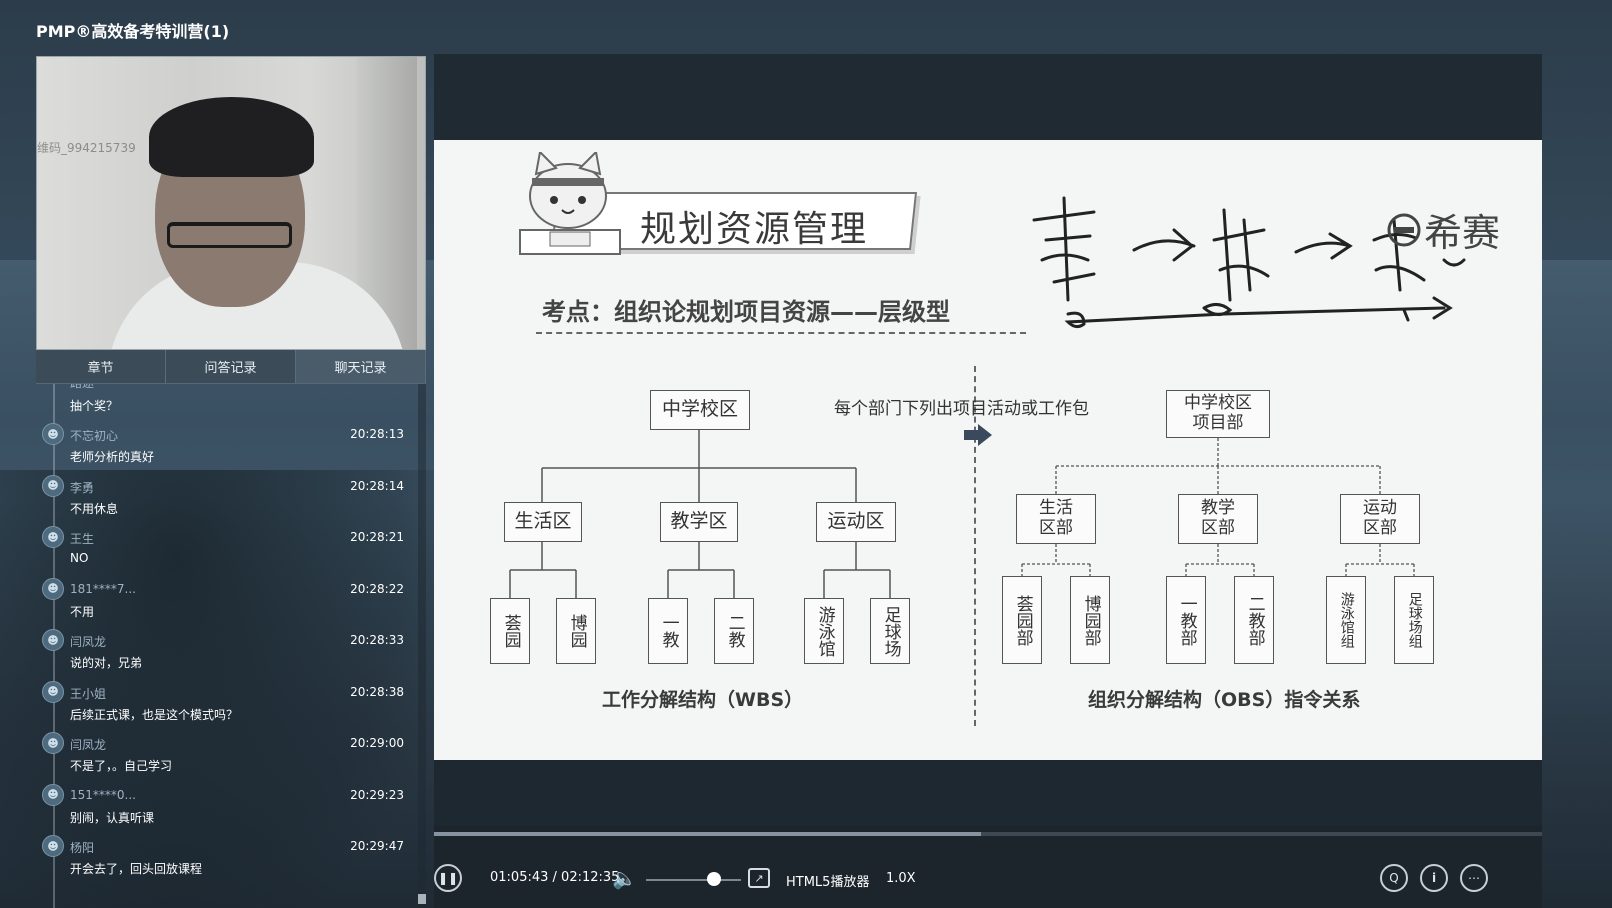  What do you see at coordinates (112, 457) in the screenshot?
I see `chat-message-text: 老师分析的真好` at bounding box center [112, 457].